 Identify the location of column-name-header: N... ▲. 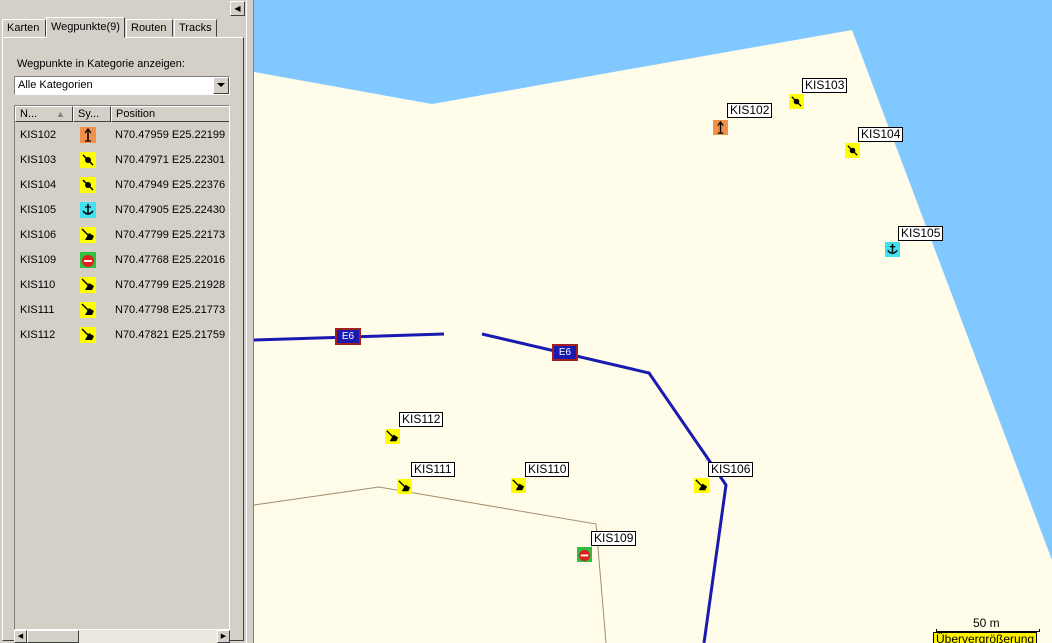
(44, 114).